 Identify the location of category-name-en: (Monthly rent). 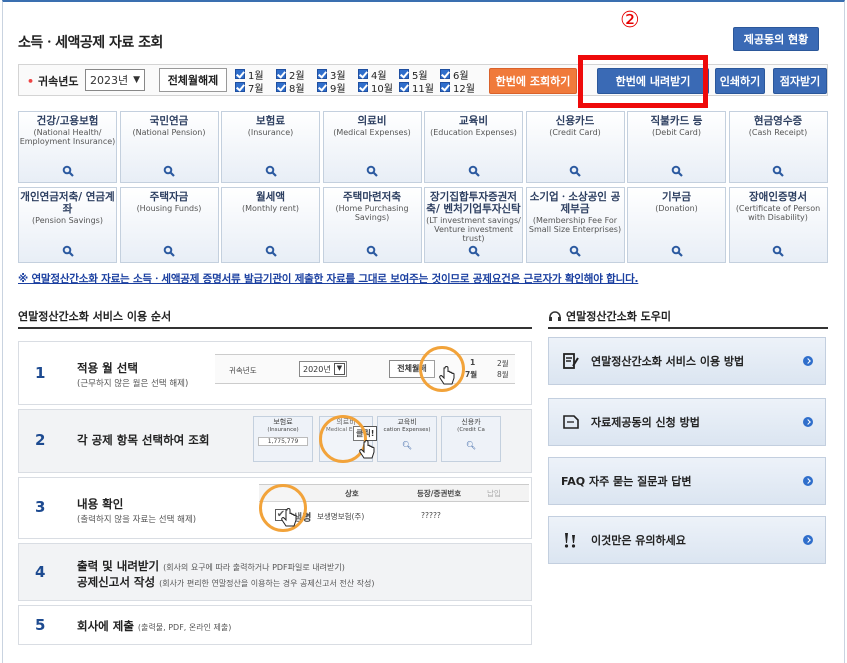
(270, 208).